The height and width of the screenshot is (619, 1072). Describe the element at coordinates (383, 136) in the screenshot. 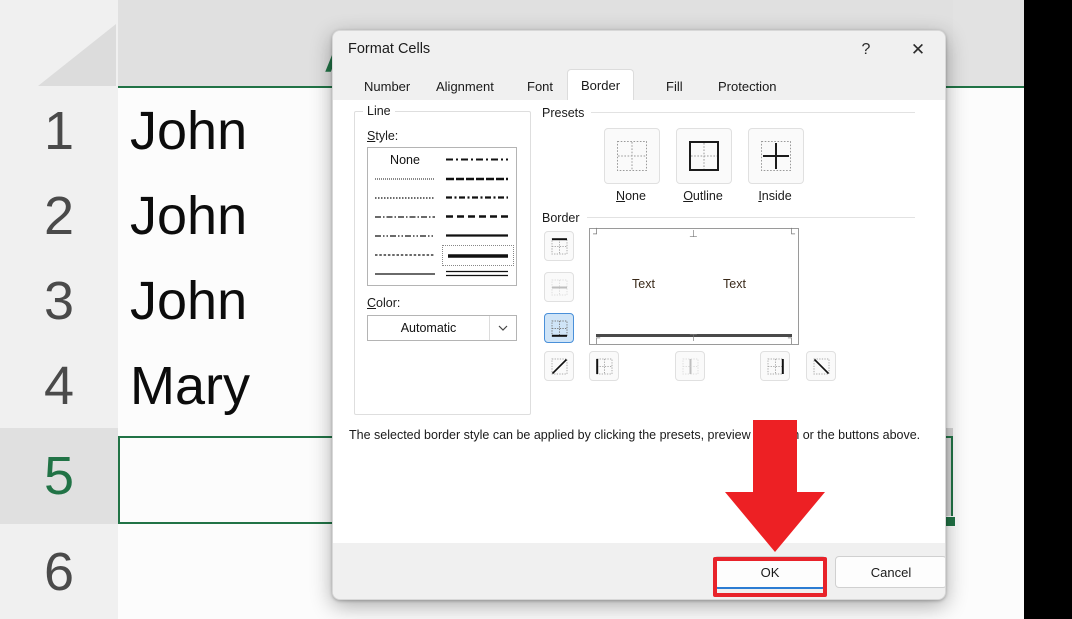

I see `style-label: Style:` at that location.